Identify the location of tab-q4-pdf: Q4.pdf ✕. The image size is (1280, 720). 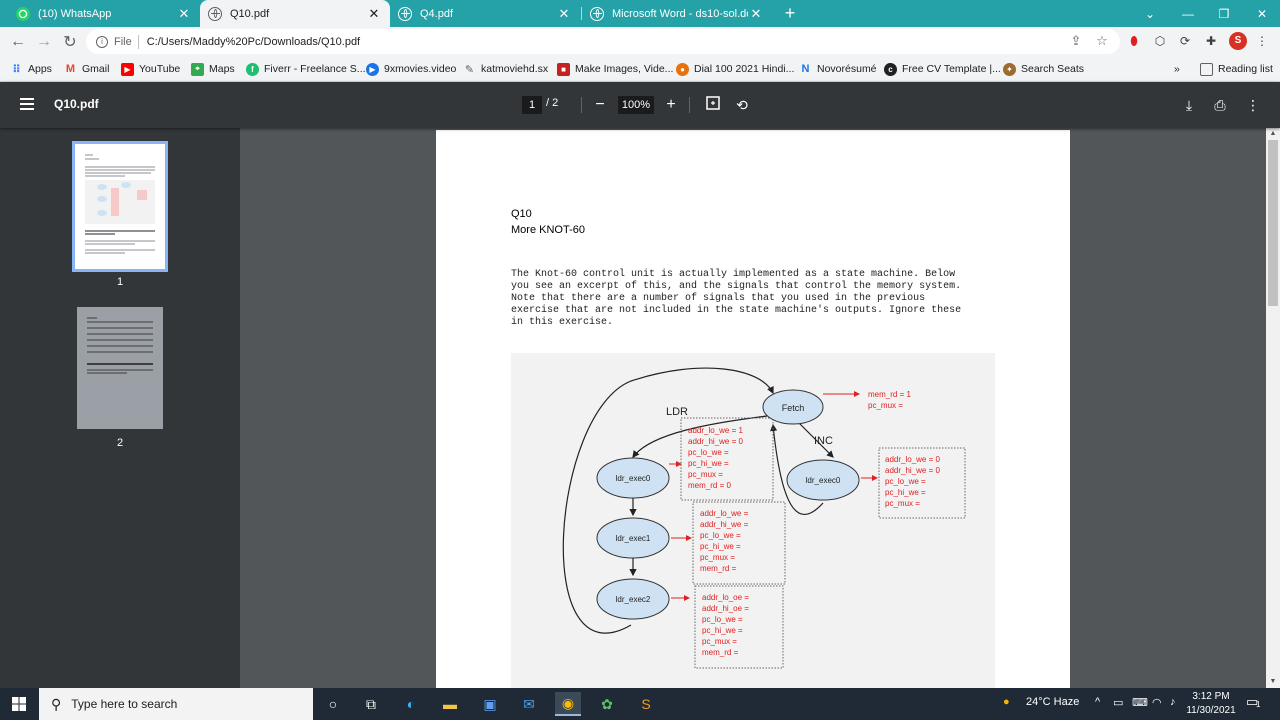
(485, 13).